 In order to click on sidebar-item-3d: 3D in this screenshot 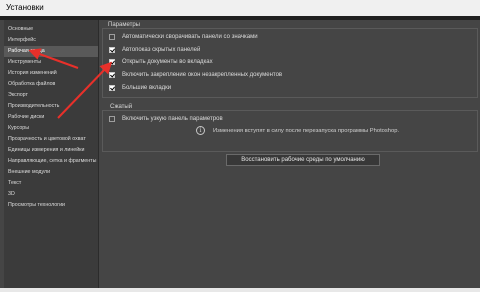, I will do `click(51, 194)`.